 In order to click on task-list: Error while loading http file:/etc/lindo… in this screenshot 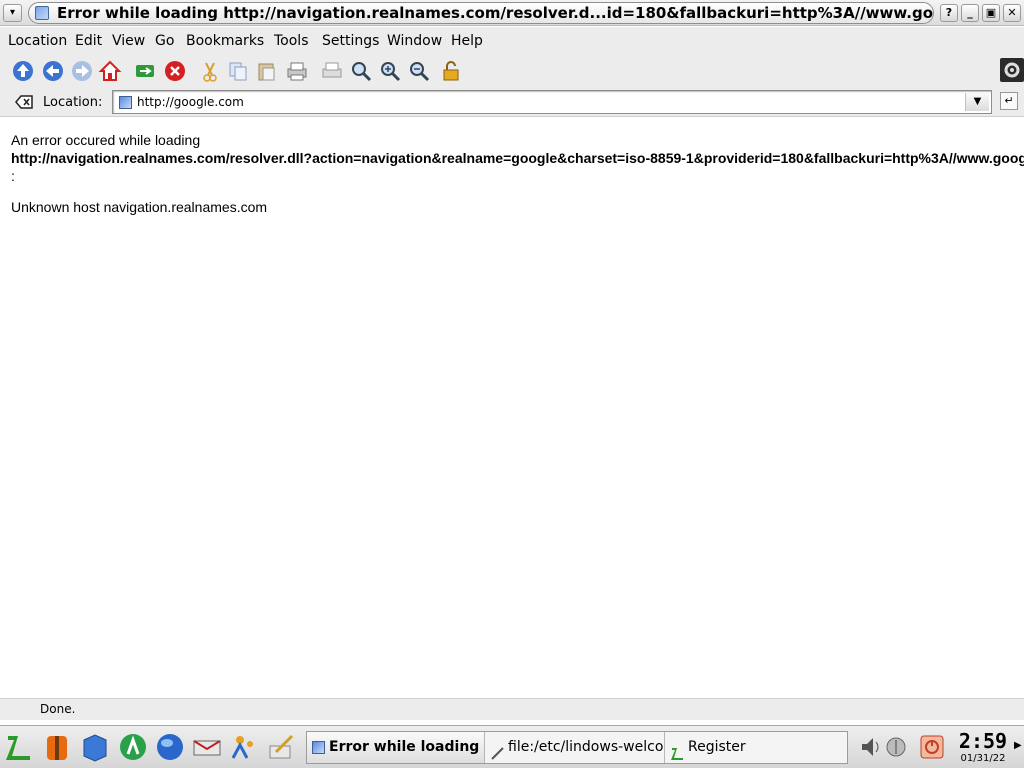, I will do `click(577, 747)`.